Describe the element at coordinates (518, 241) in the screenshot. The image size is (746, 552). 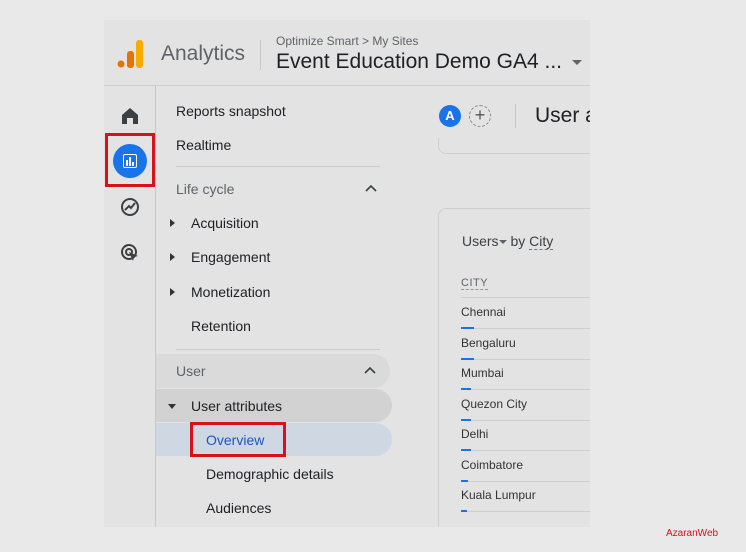
I see `by-label: by` at that location.